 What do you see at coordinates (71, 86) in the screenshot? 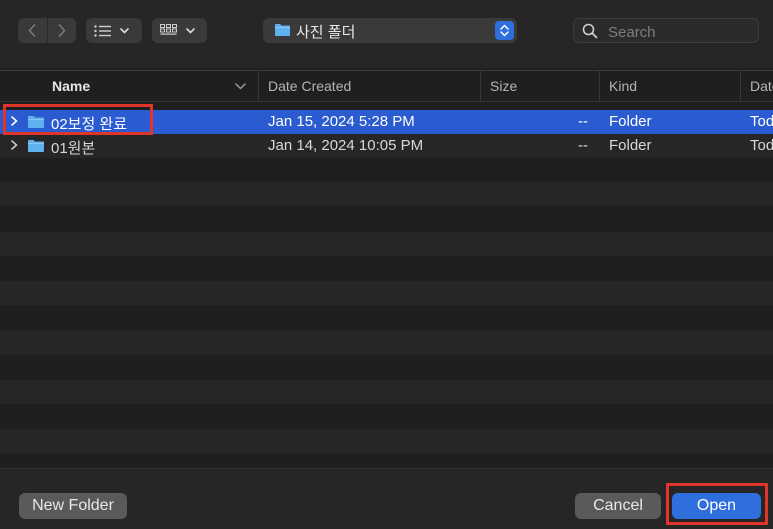
I see `column-name: Name` at bounding box center [71, 86].